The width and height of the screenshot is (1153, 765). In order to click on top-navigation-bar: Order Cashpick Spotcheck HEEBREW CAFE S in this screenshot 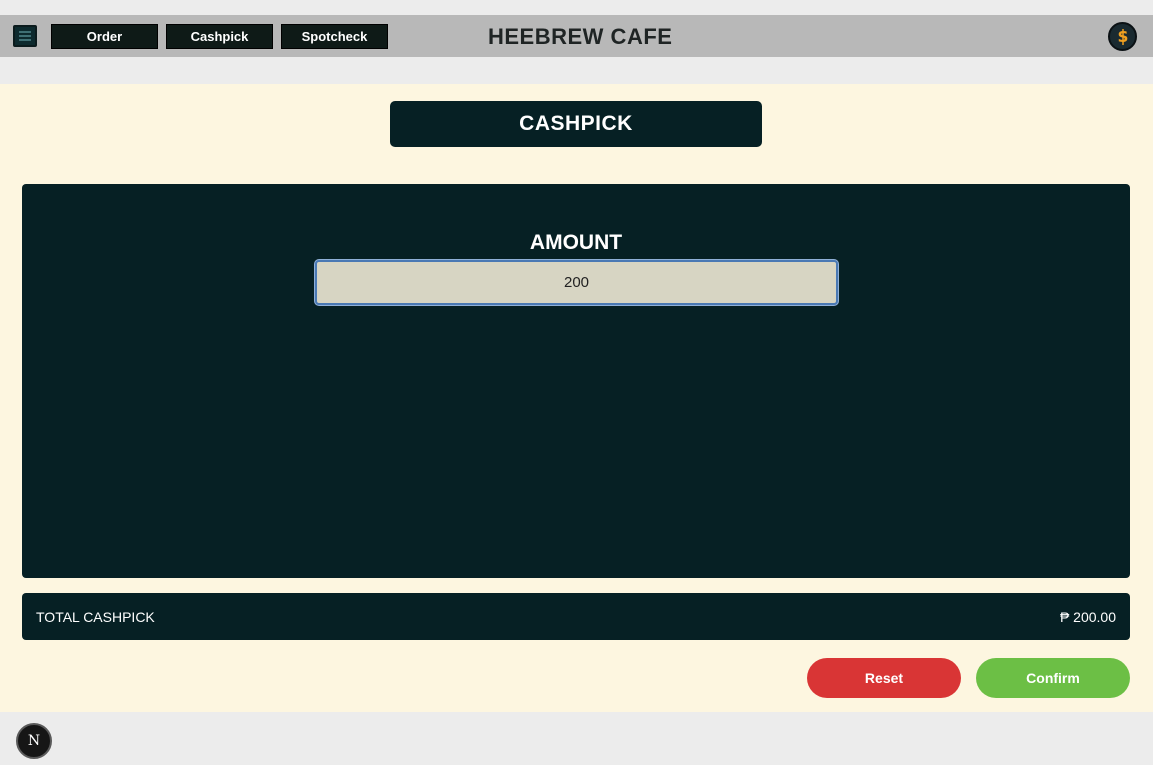, I will do `click(576, 36)`.